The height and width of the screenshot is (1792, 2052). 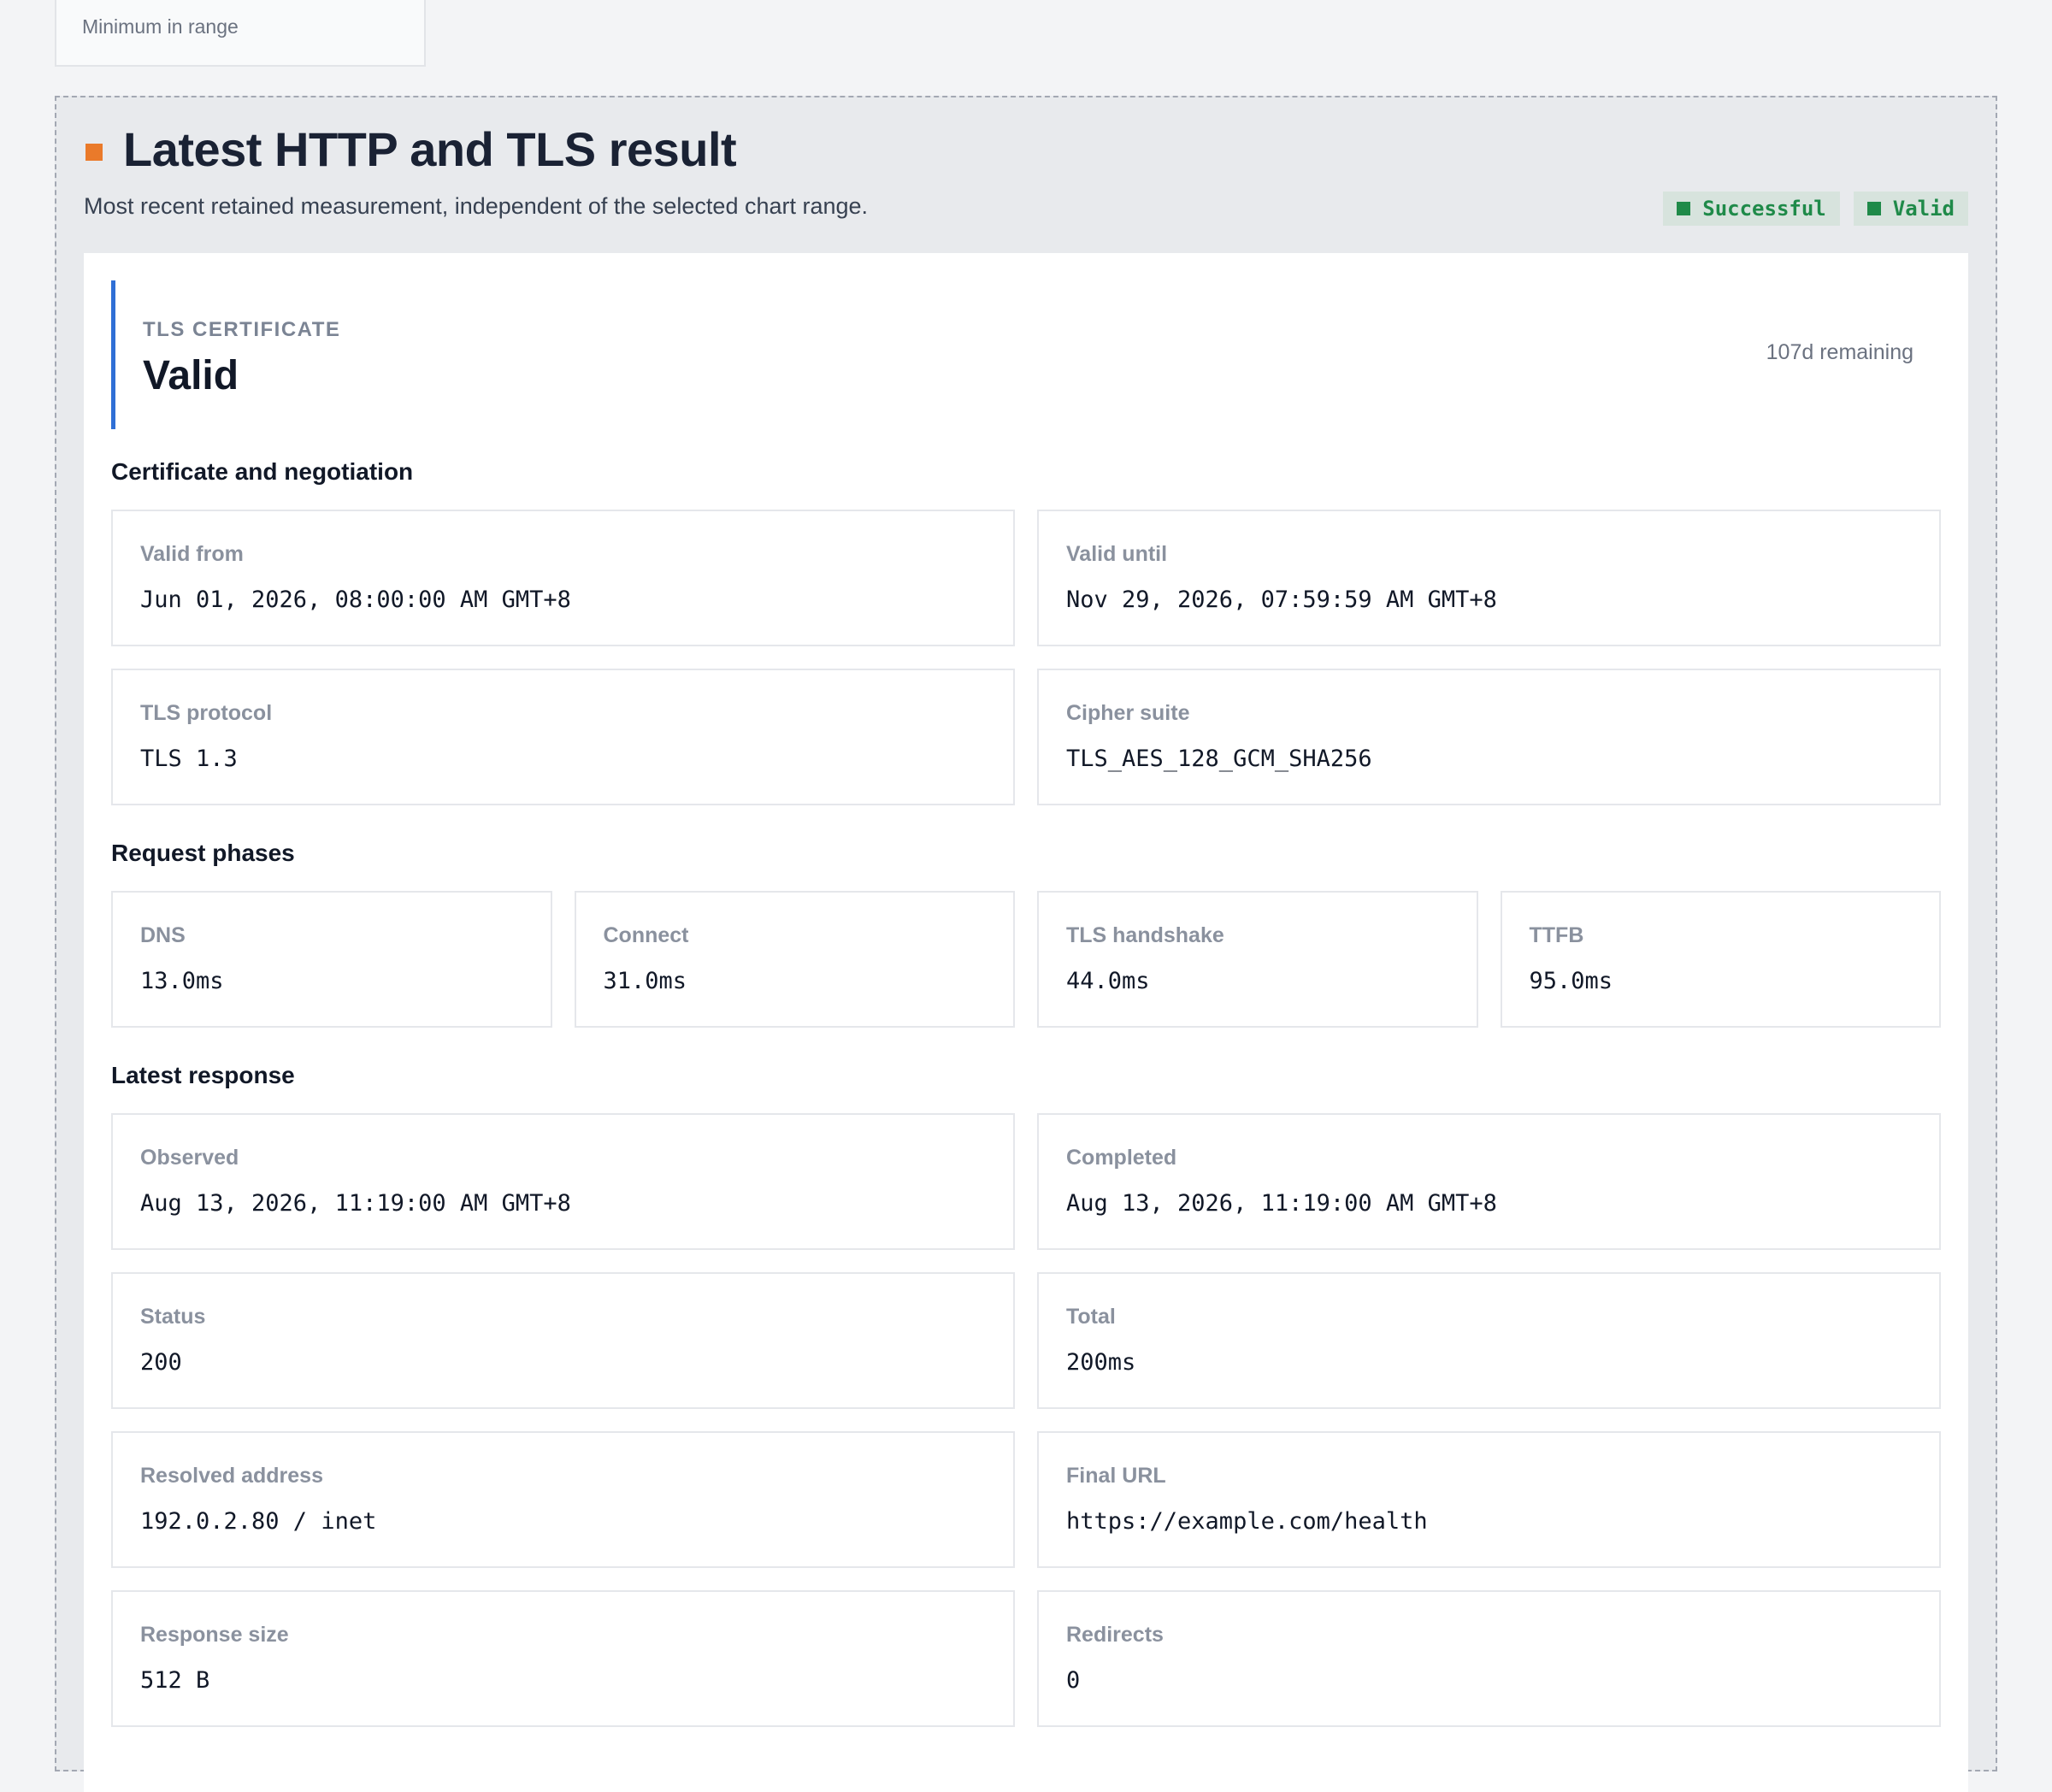 I want to click on successful-badge: Successful, so click(x=1751, y=209).